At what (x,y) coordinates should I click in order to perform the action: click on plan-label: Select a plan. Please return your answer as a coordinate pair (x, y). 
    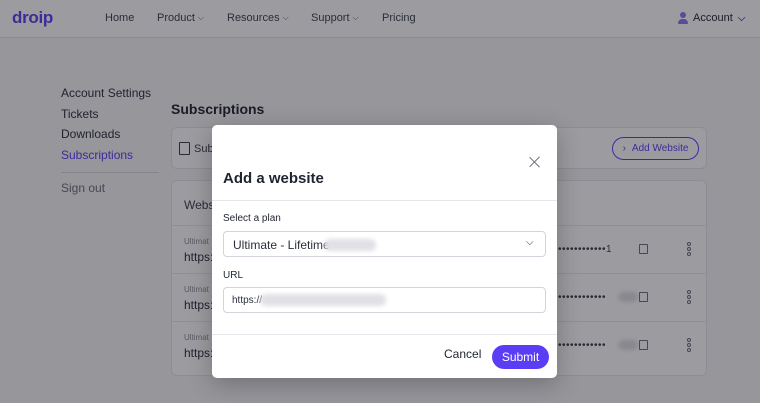
    Looking at the image, I should click on (252, 218).